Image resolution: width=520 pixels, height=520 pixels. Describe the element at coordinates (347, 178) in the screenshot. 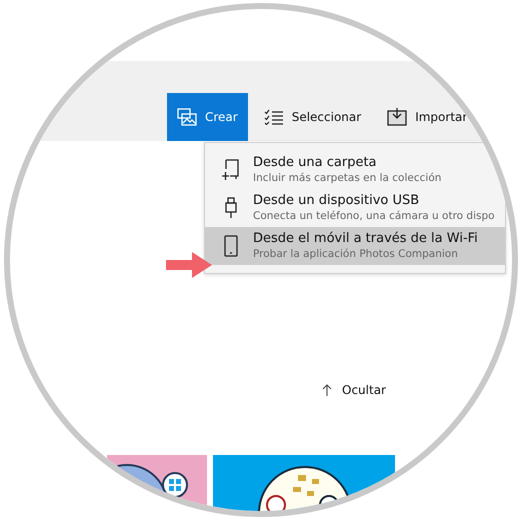

I see `menu-item-description: Incluir más carpetas en la colección` at that location.